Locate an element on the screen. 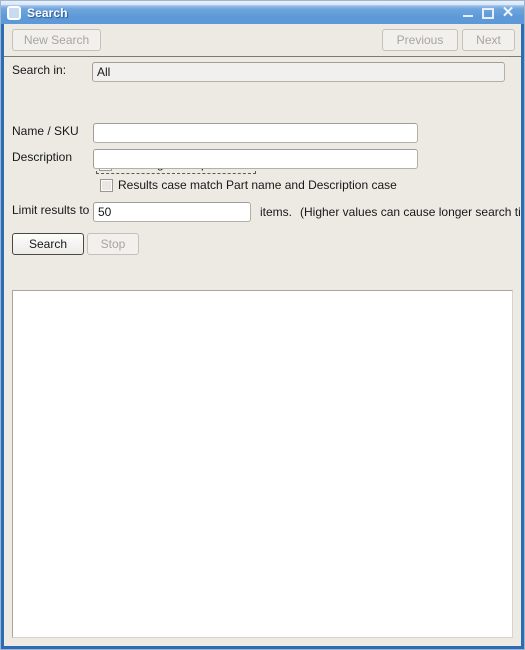 The width and height of the screenshot is (525, 650). stop-button: Stop is located at coordinates (113, 244).